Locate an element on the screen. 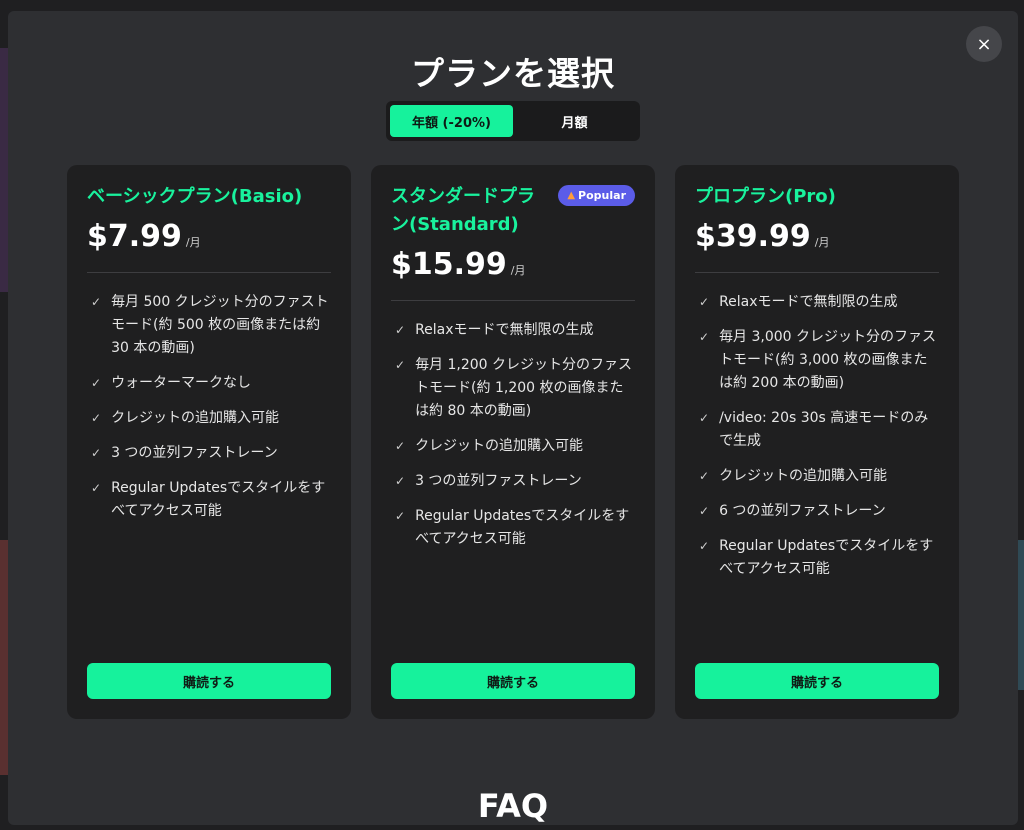  faq-heading: FAQ is located at coordinates (513, 806).